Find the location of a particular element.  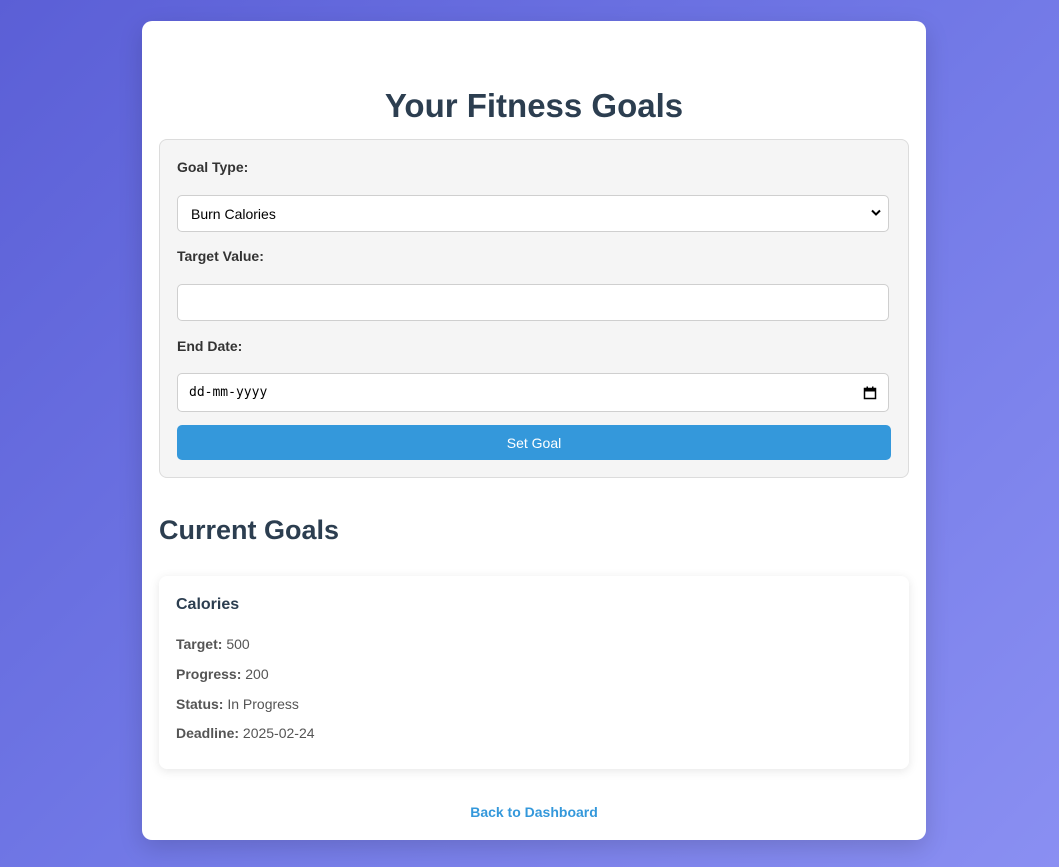

target-value-input is located at coordinates (533, 302).